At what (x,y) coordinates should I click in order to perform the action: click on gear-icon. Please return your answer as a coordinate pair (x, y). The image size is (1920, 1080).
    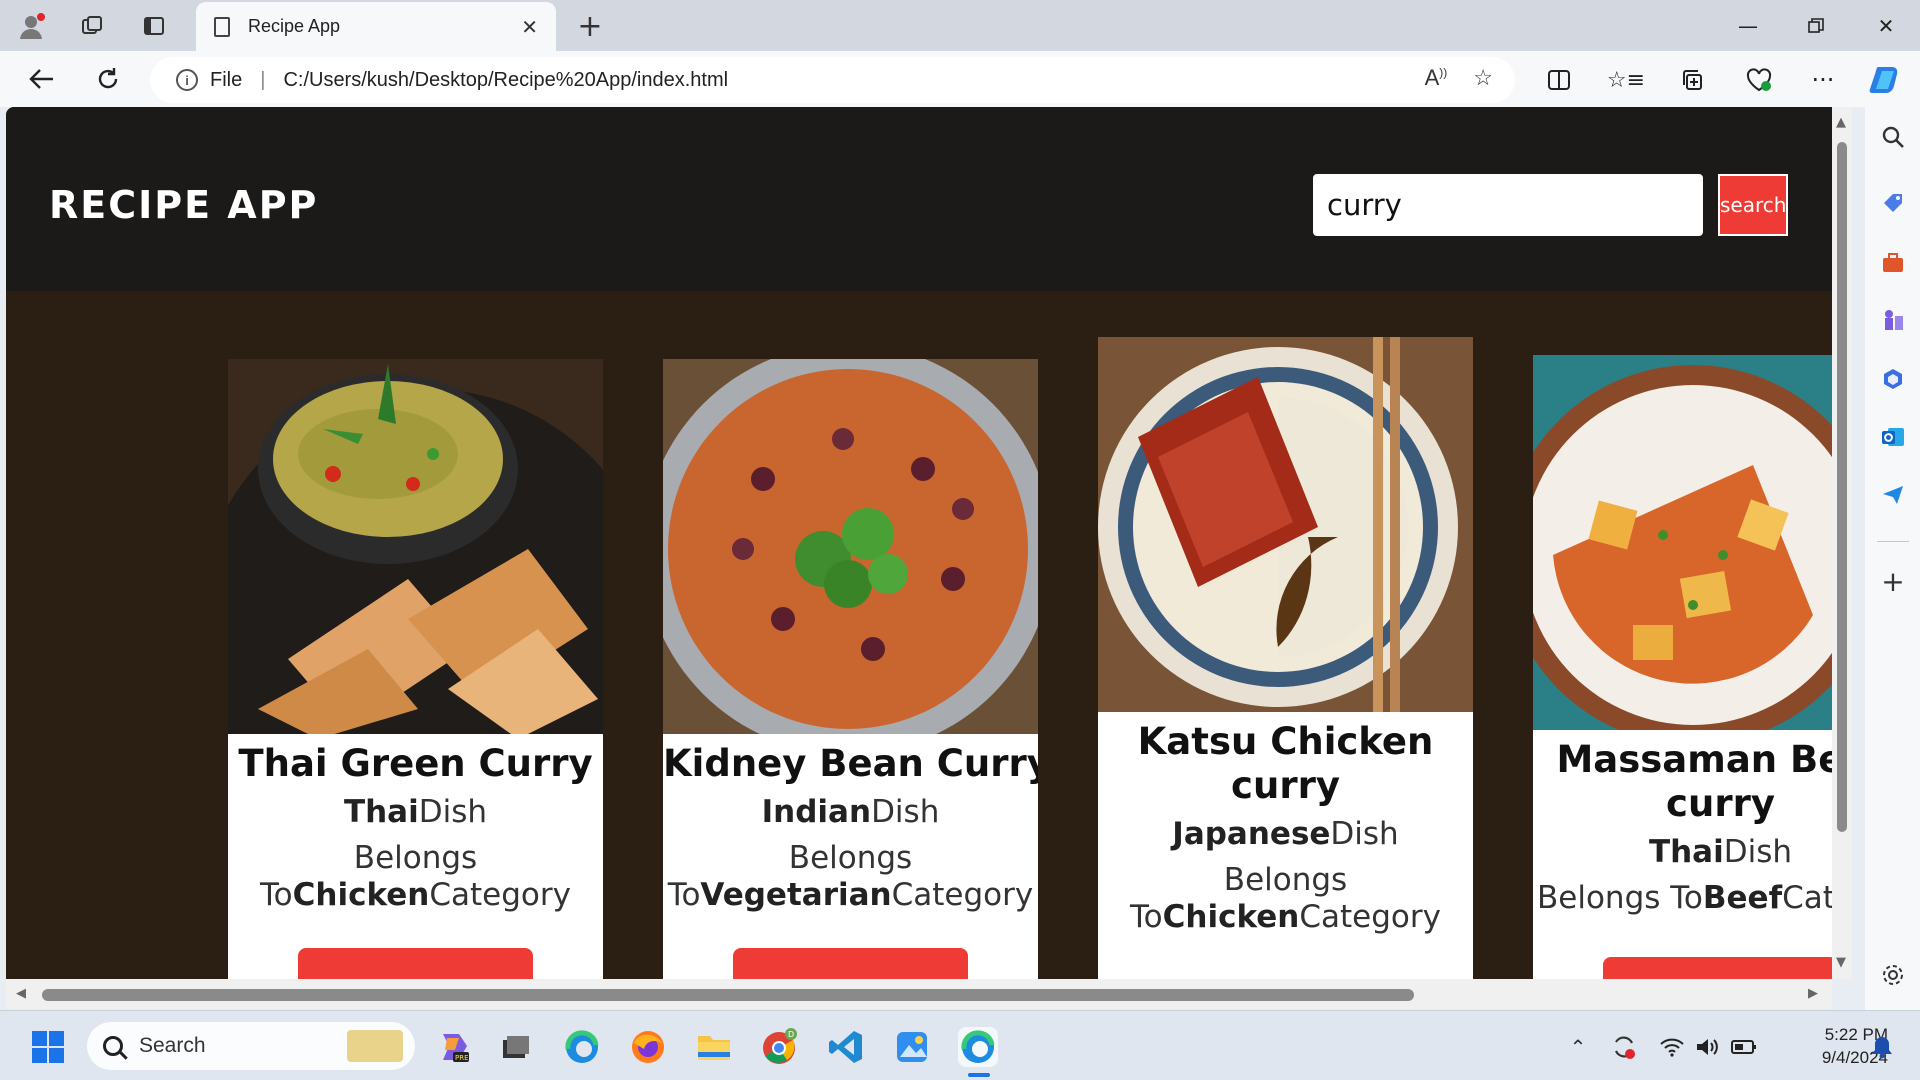
    Looking at the image, I should click on (1893, 975).